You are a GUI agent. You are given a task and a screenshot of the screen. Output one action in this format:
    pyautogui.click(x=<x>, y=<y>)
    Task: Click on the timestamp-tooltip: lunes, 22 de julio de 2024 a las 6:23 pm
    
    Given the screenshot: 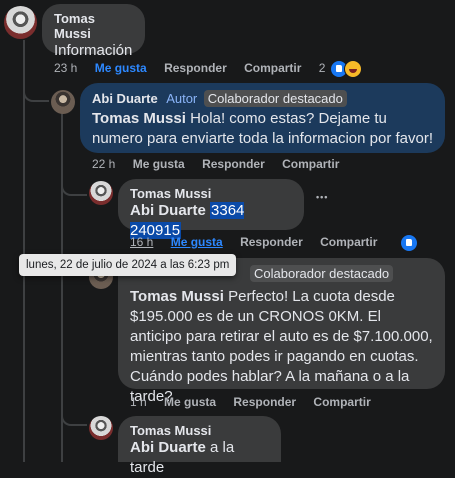 What is the action you would take?
    pyautogui.click(x=128, y=265)
    